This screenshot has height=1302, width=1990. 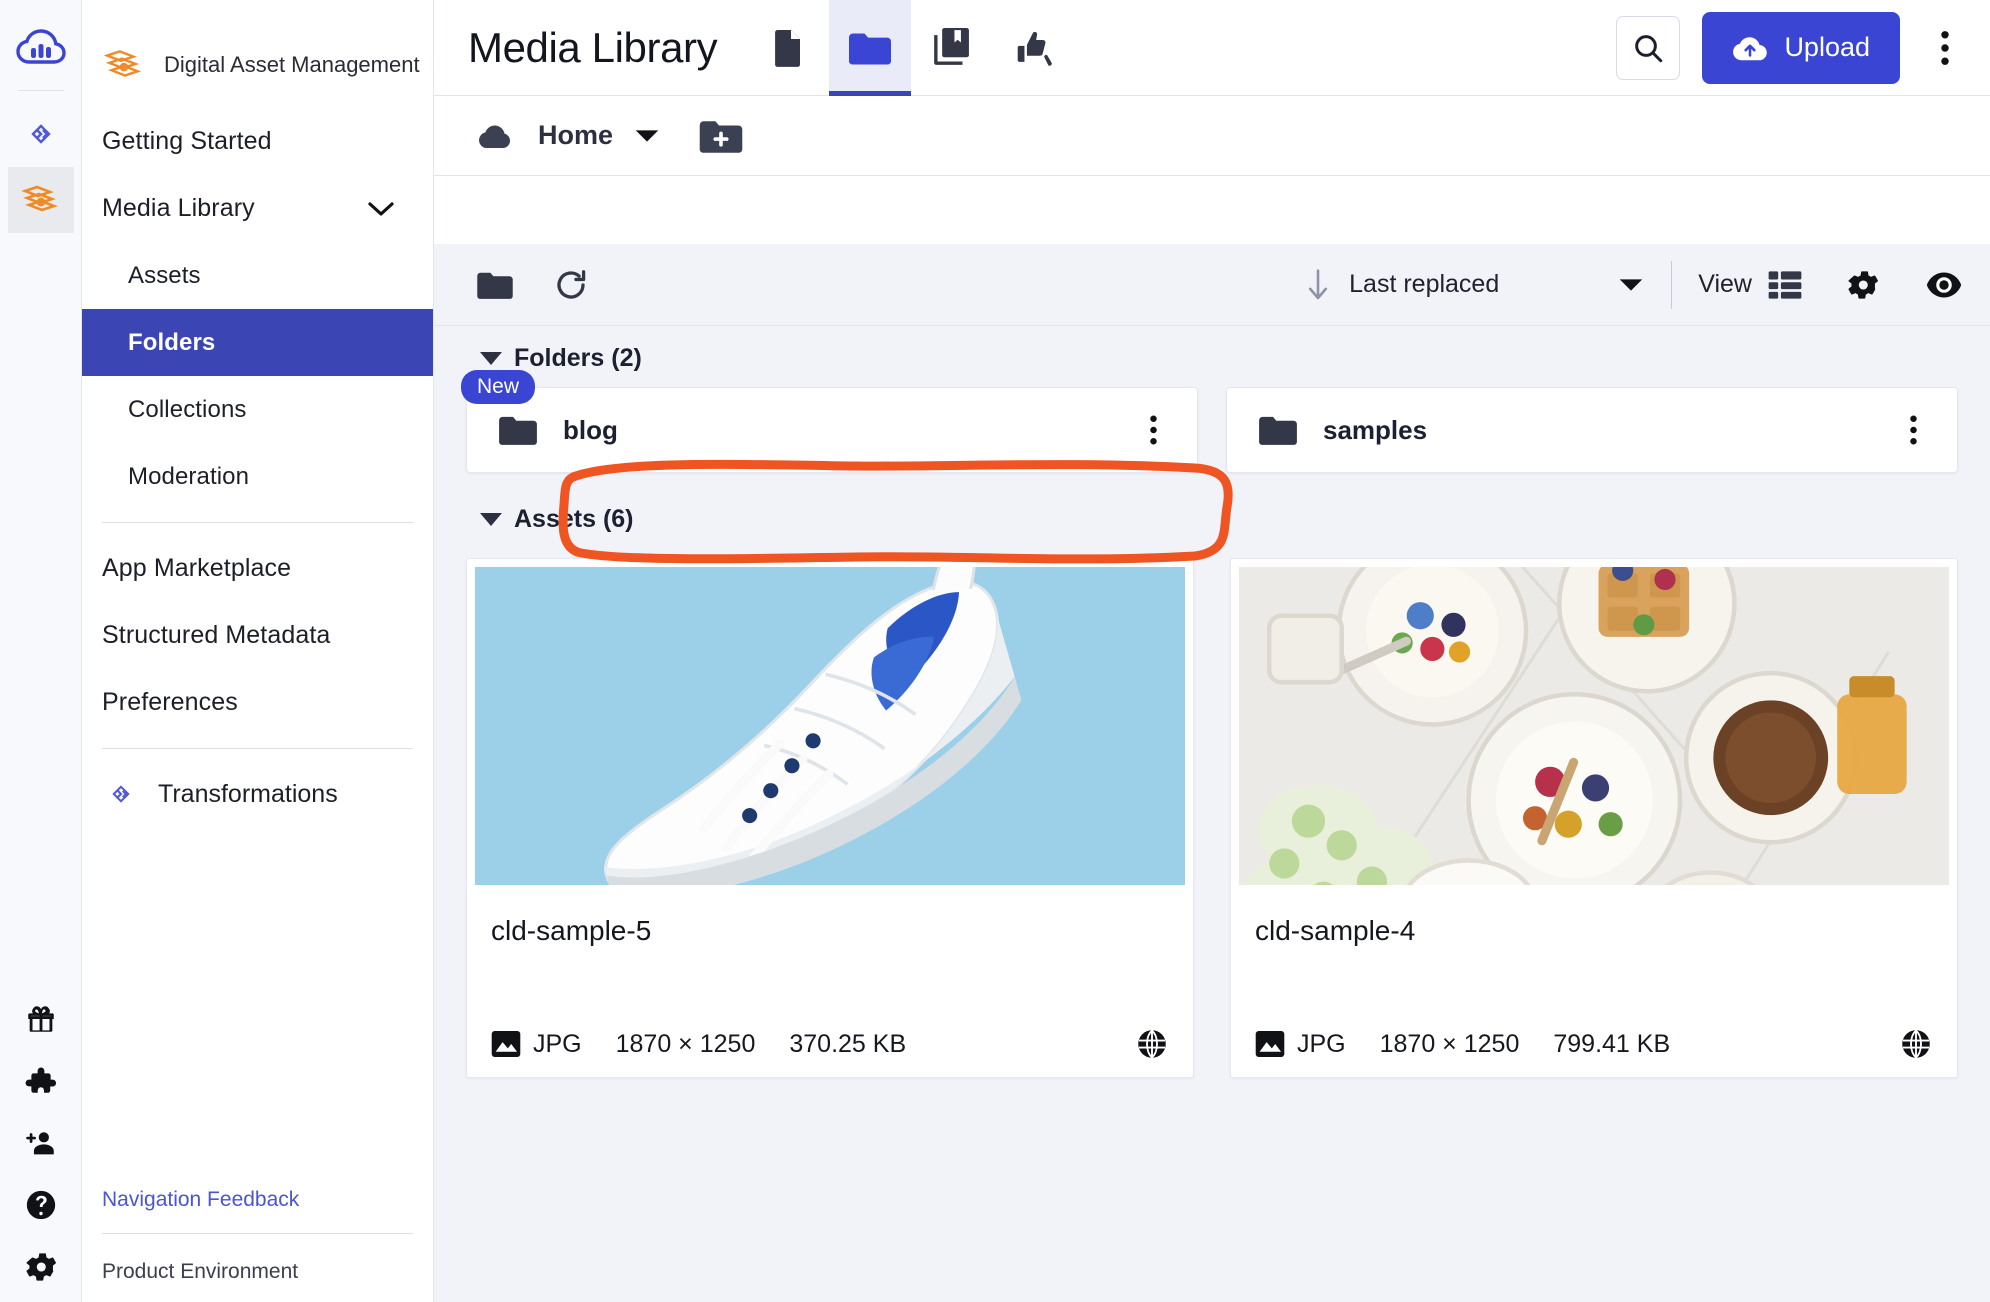 What do you see at coordinates (571, 930) in the screenshot?
I see `asset-name: cld-sample-5` at bounding box center [571, 930].